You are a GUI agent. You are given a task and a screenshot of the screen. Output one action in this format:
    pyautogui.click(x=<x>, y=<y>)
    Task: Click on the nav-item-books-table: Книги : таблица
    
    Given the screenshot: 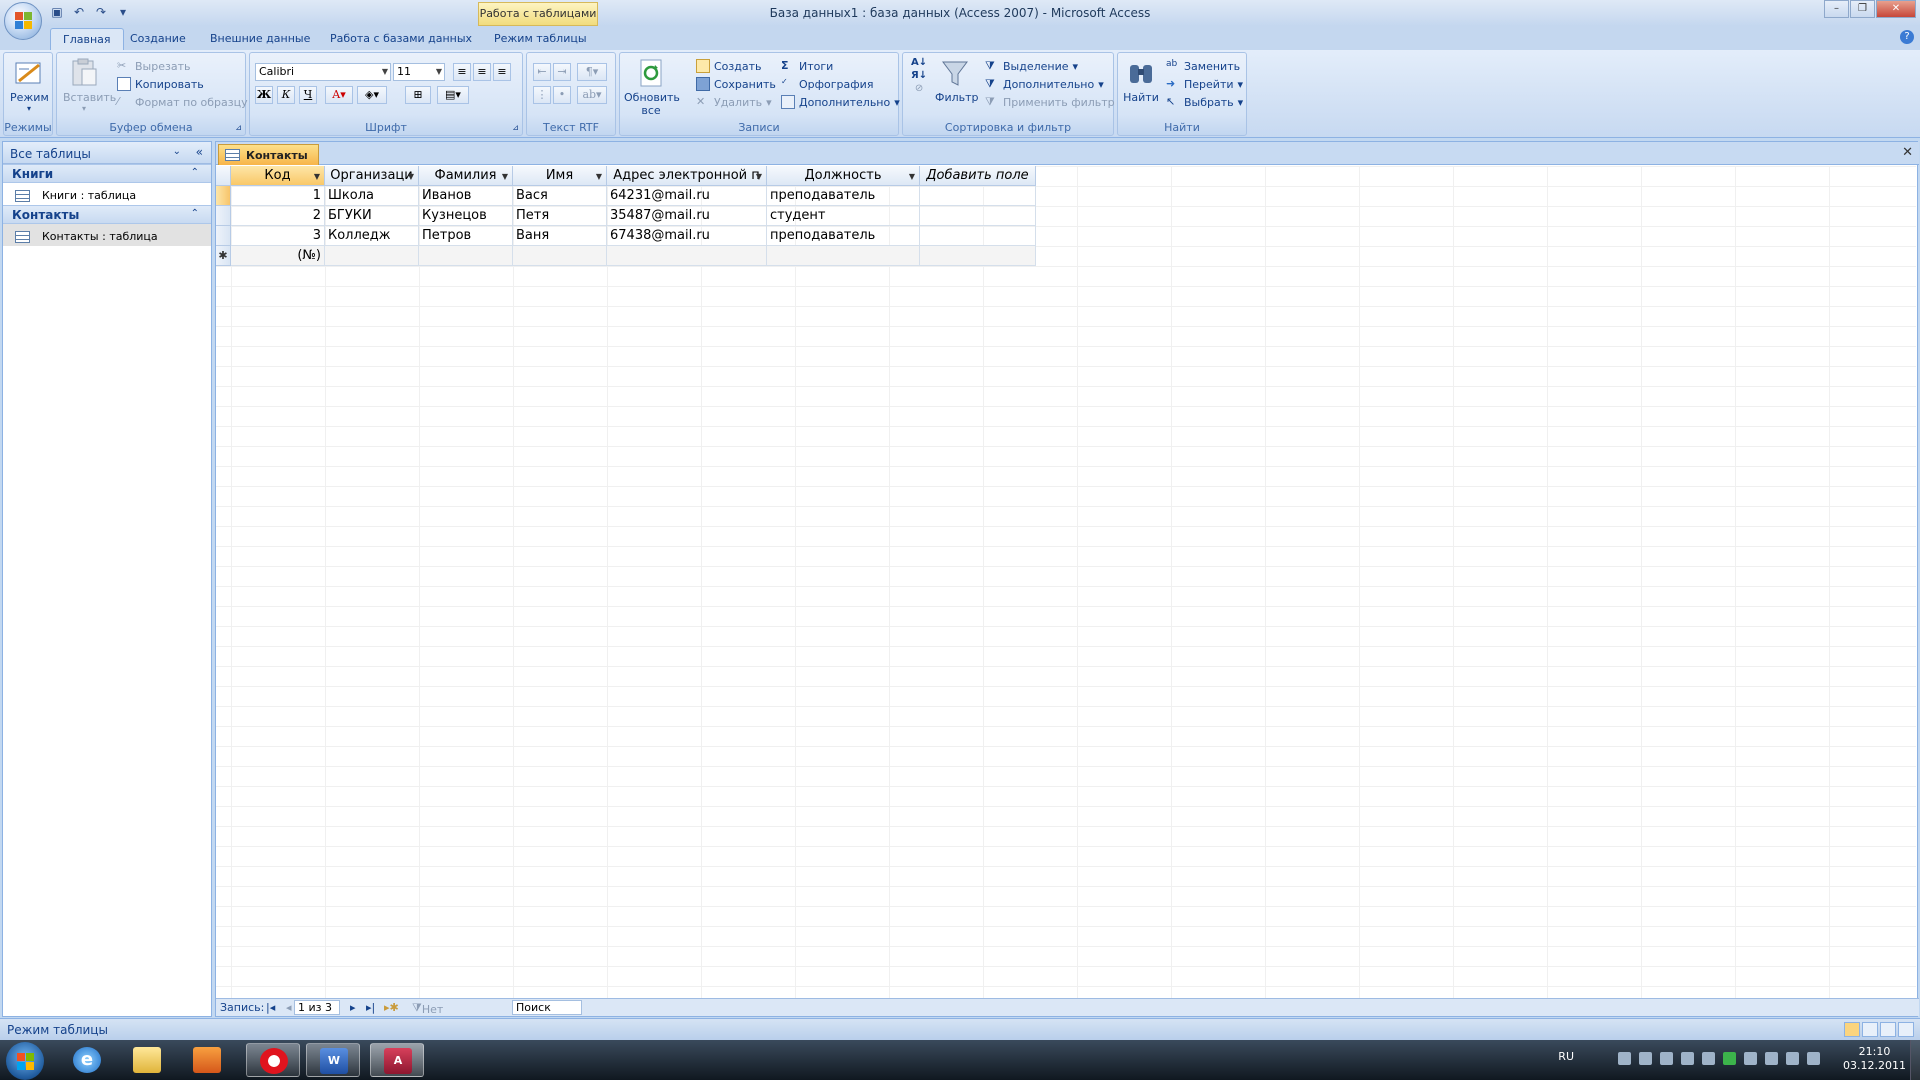 What is the action you would take?
    pyautogui.click(x=107, y=194)
    